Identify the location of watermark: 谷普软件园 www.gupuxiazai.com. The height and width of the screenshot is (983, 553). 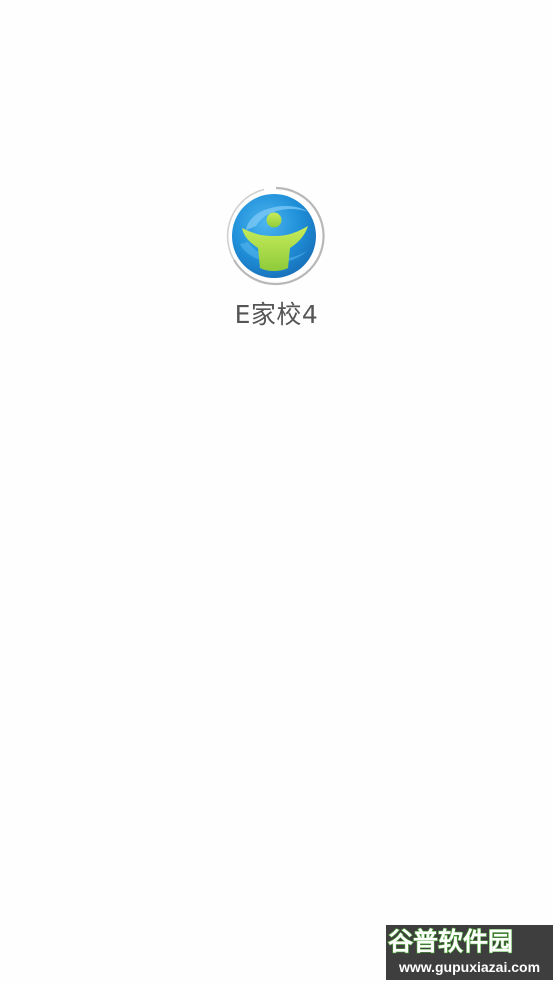
(469, 952).